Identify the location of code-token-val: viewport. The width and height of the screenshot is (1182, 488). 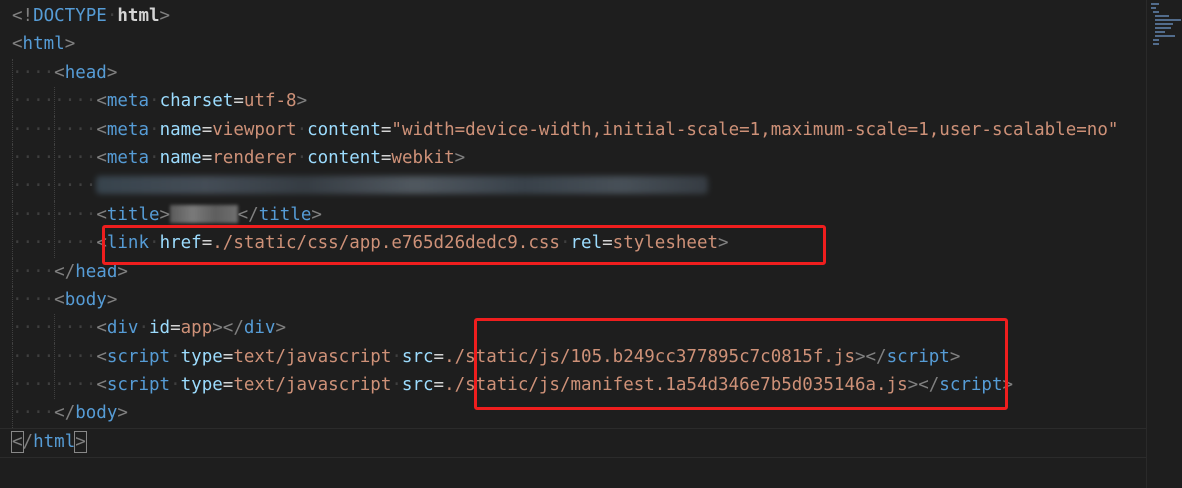
(254, 129).